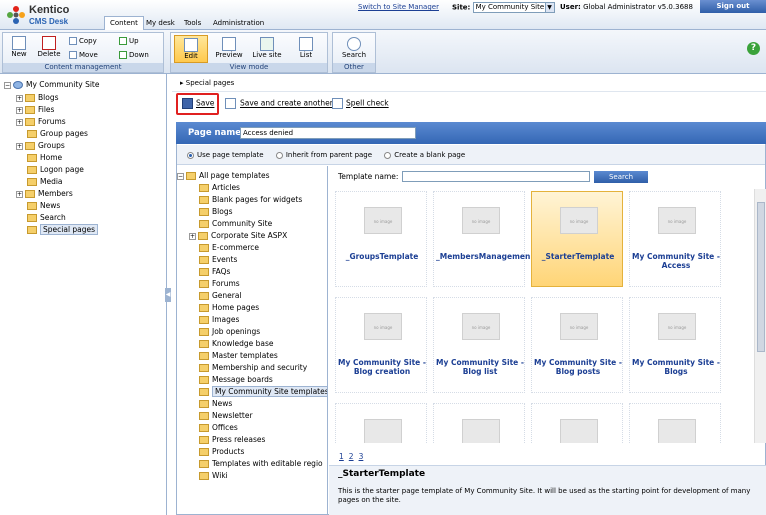  Describe the element at coordinates (424, 155) in the screenshot. I see `radio-blank-page: Create a blank page` at that location.